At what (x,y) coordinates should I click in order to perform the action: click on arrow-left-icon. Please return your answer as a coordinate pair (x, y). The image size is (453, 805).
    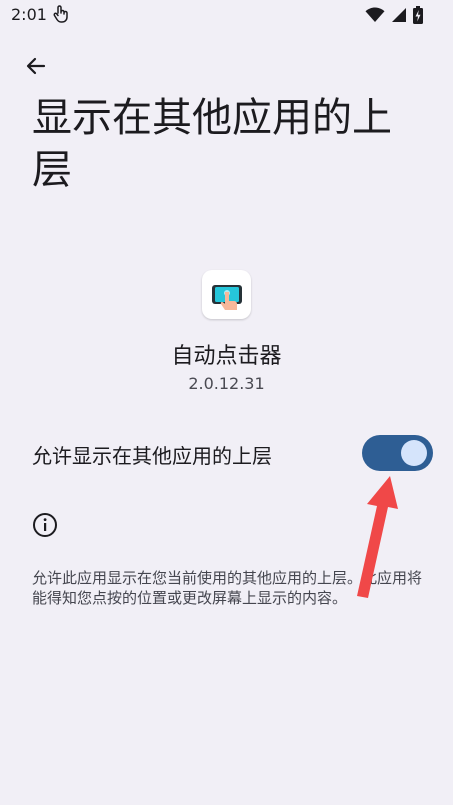
    Looking at the image, I should click on (36, 66).